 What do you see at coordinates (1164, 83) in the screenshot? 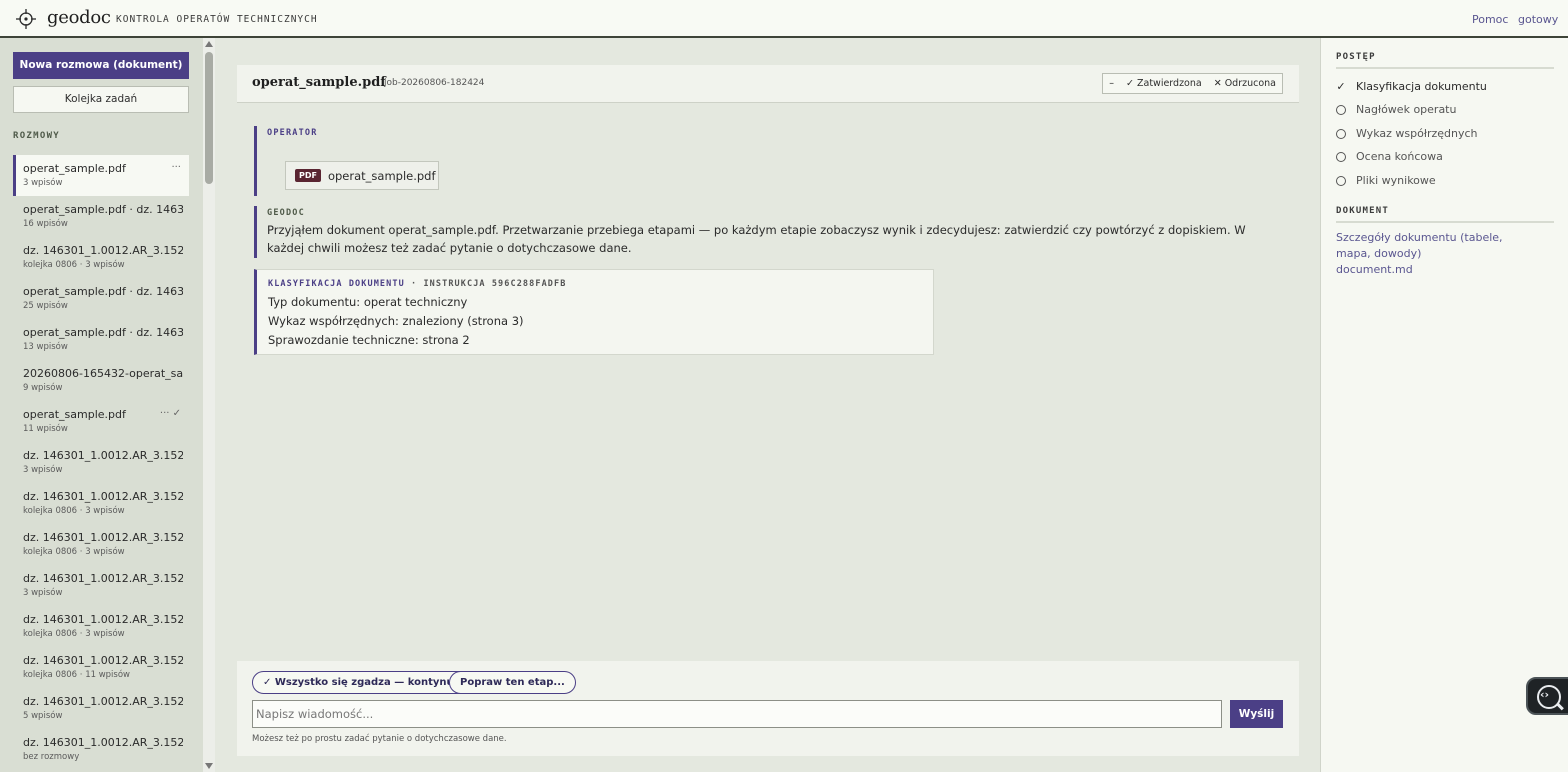
I see `status-approved-option: ✓ Zatwierdzona` at bounding box center [1164, 83].